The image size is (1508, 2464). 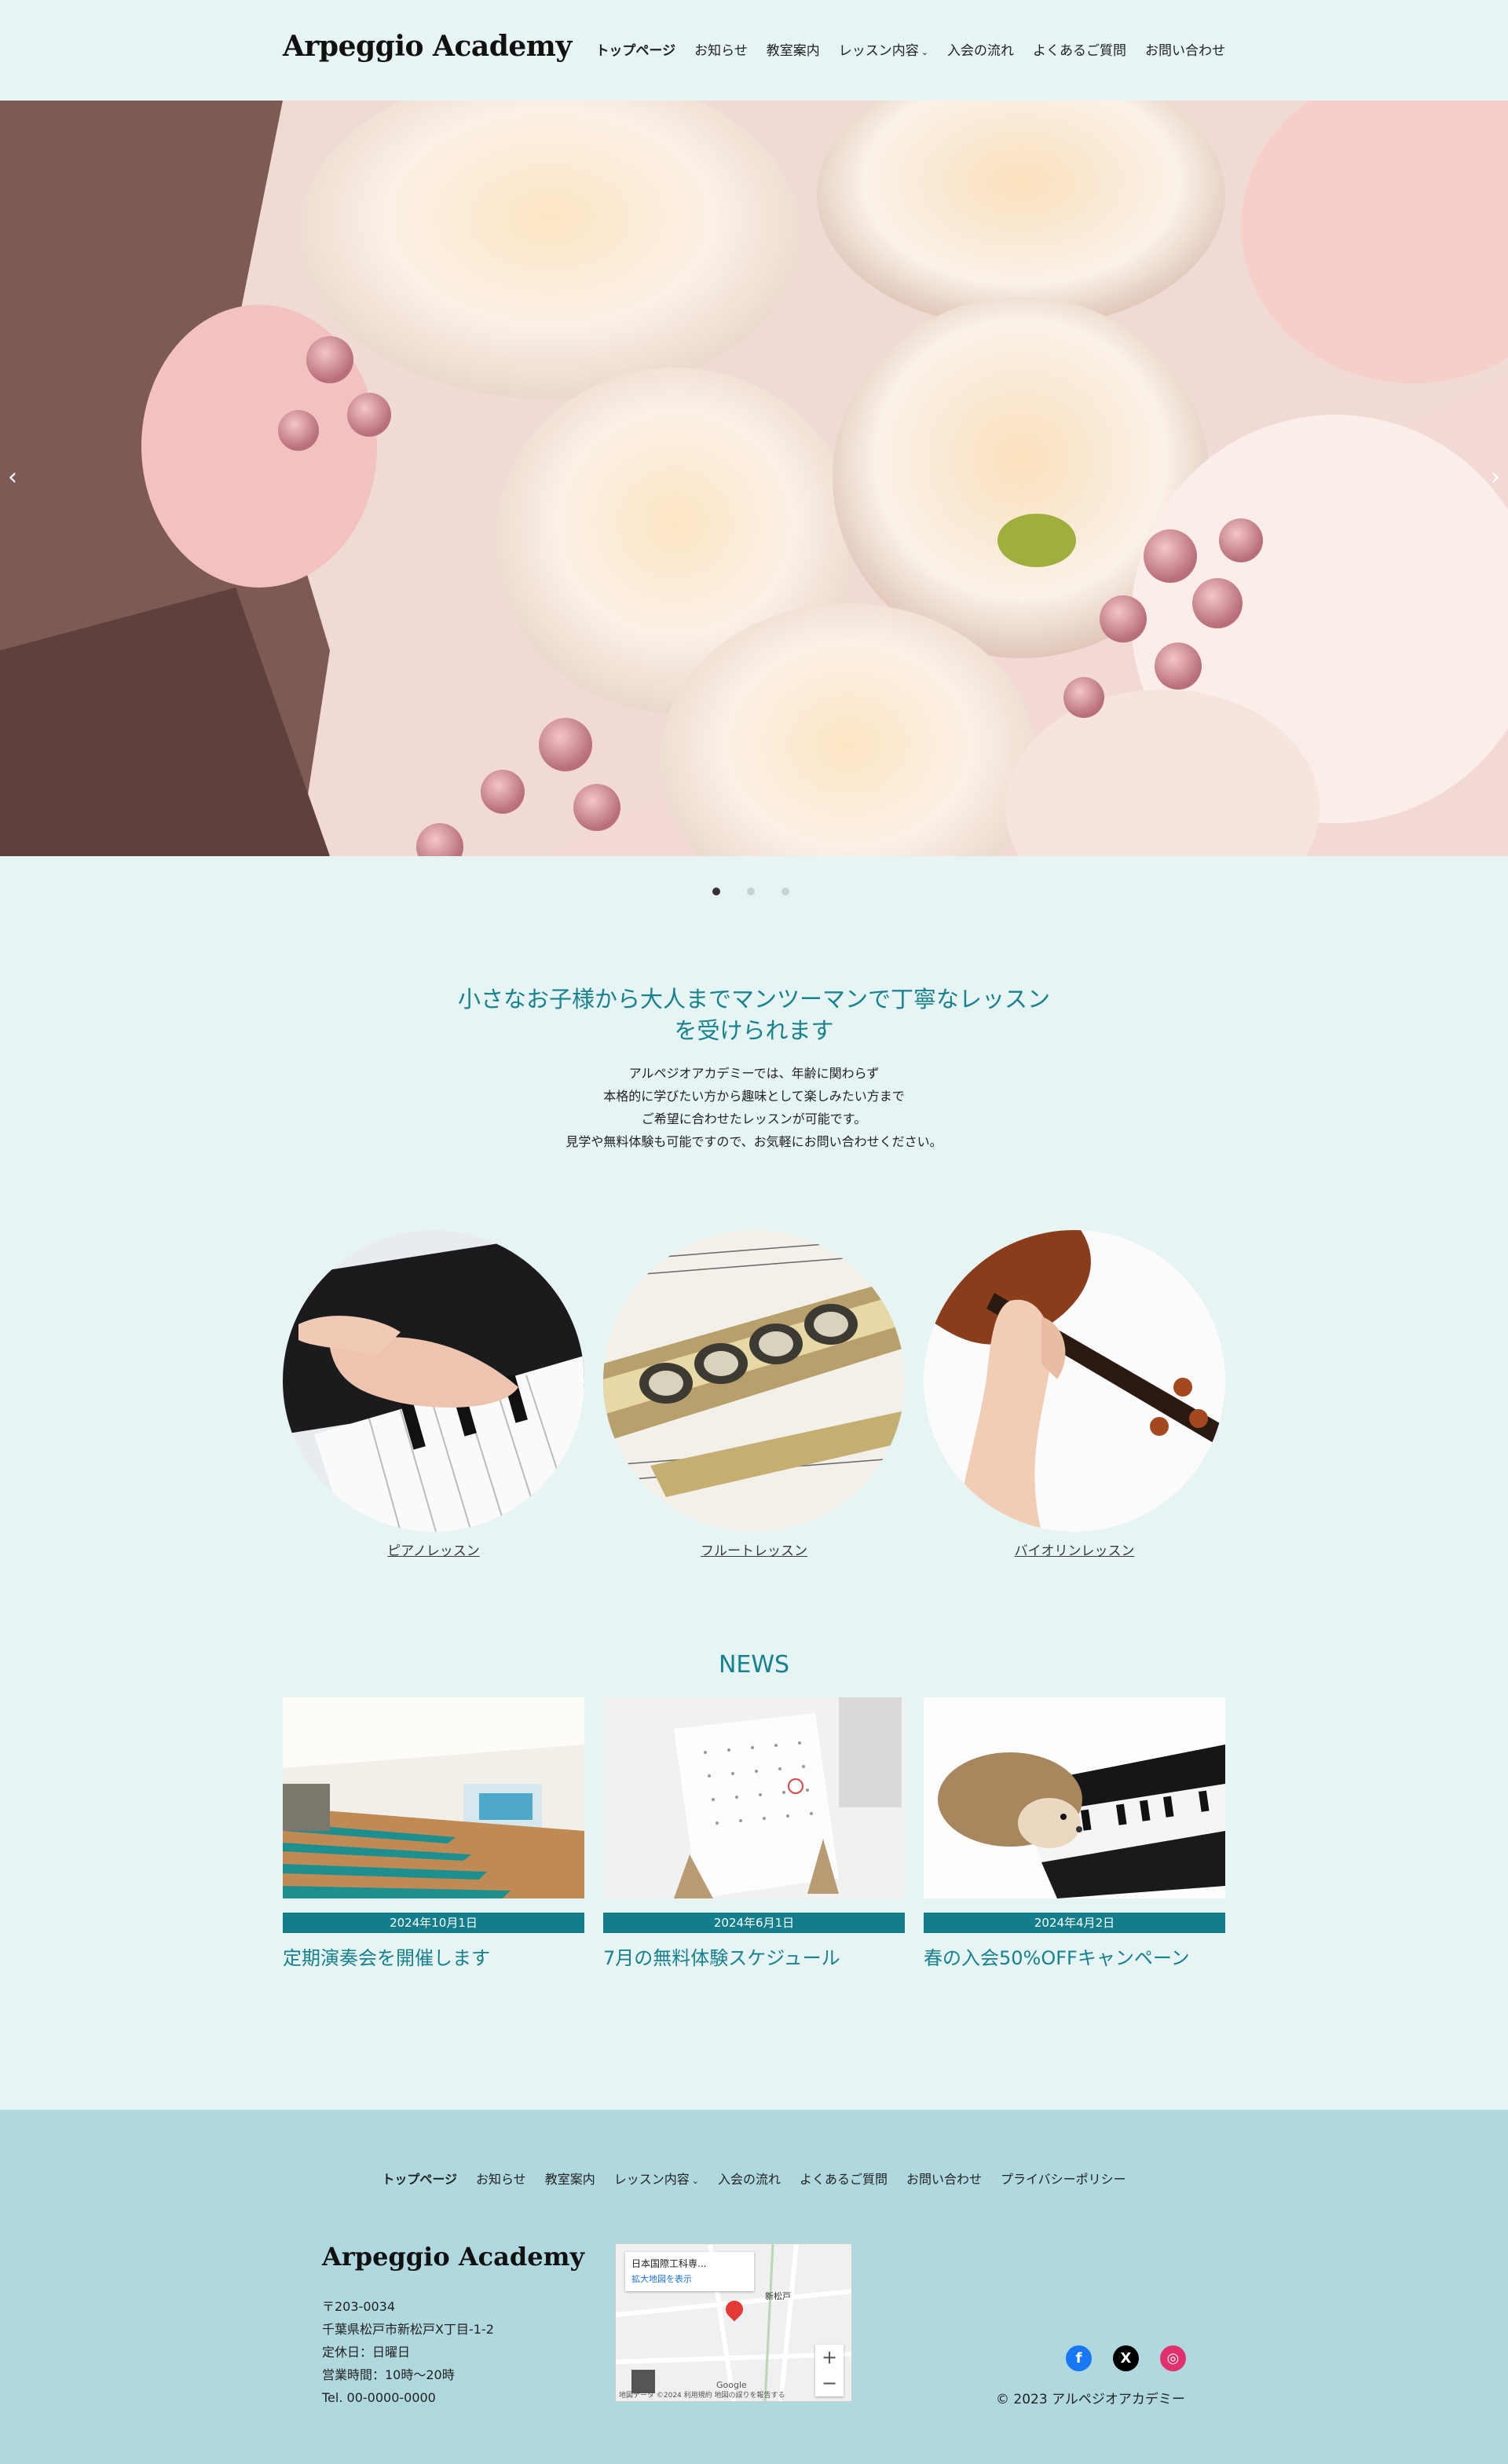 I want to click on slider-next-icon: ›, so click(x=1495, y=477).